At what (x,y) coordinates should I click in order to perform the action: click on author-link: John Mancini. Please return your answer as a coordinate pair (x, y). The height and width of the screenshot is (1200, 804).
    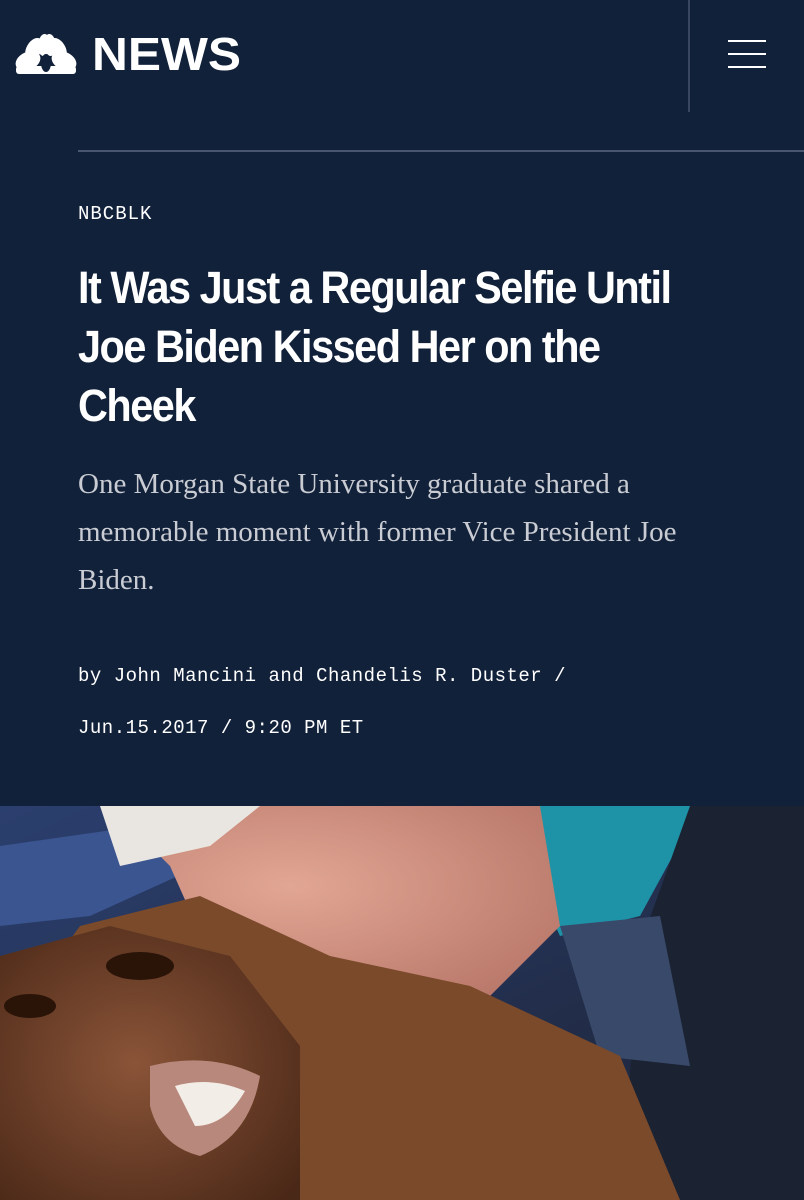
    Looking at the image, I should click on (185, 676).